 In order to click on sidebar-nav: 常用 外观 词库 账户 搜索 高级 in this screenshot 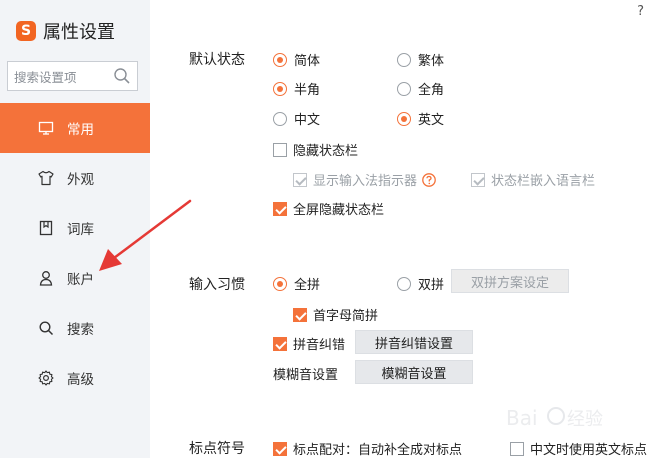, I will do `click(75, 253)`.